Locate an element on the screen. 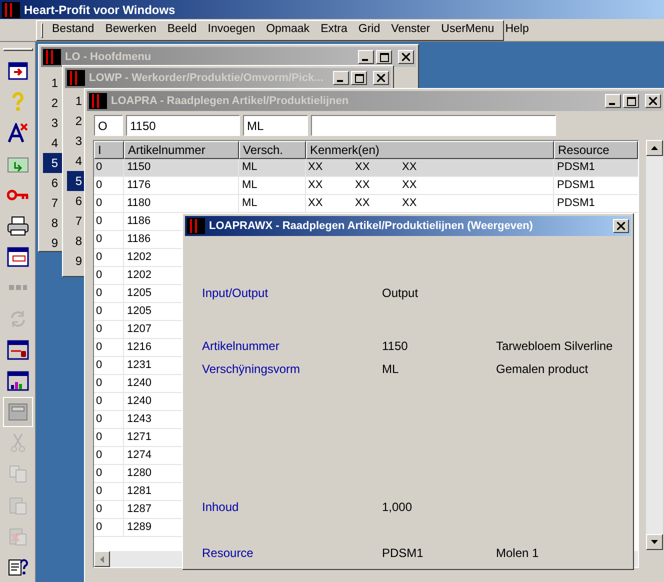 This screenshot has width=664, height=582. field-value: Output is located at coordinates (401, 293).